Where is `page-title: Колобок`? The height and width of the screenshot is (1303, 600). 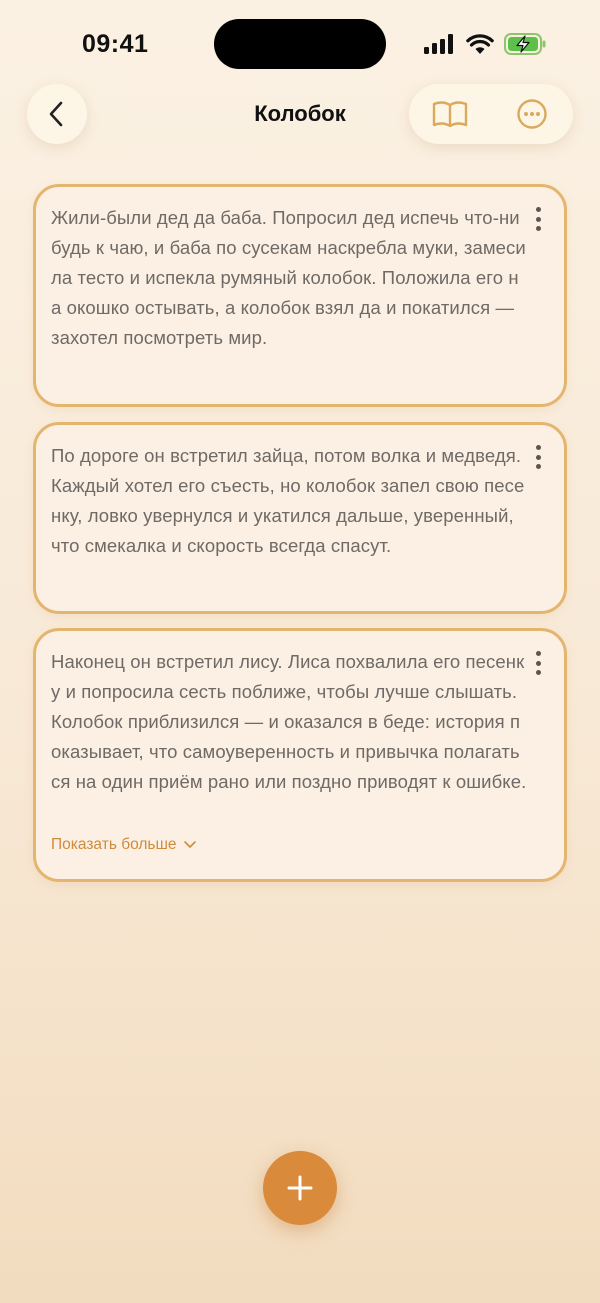 page-title: Колобок is located at coordinates (300, 113).